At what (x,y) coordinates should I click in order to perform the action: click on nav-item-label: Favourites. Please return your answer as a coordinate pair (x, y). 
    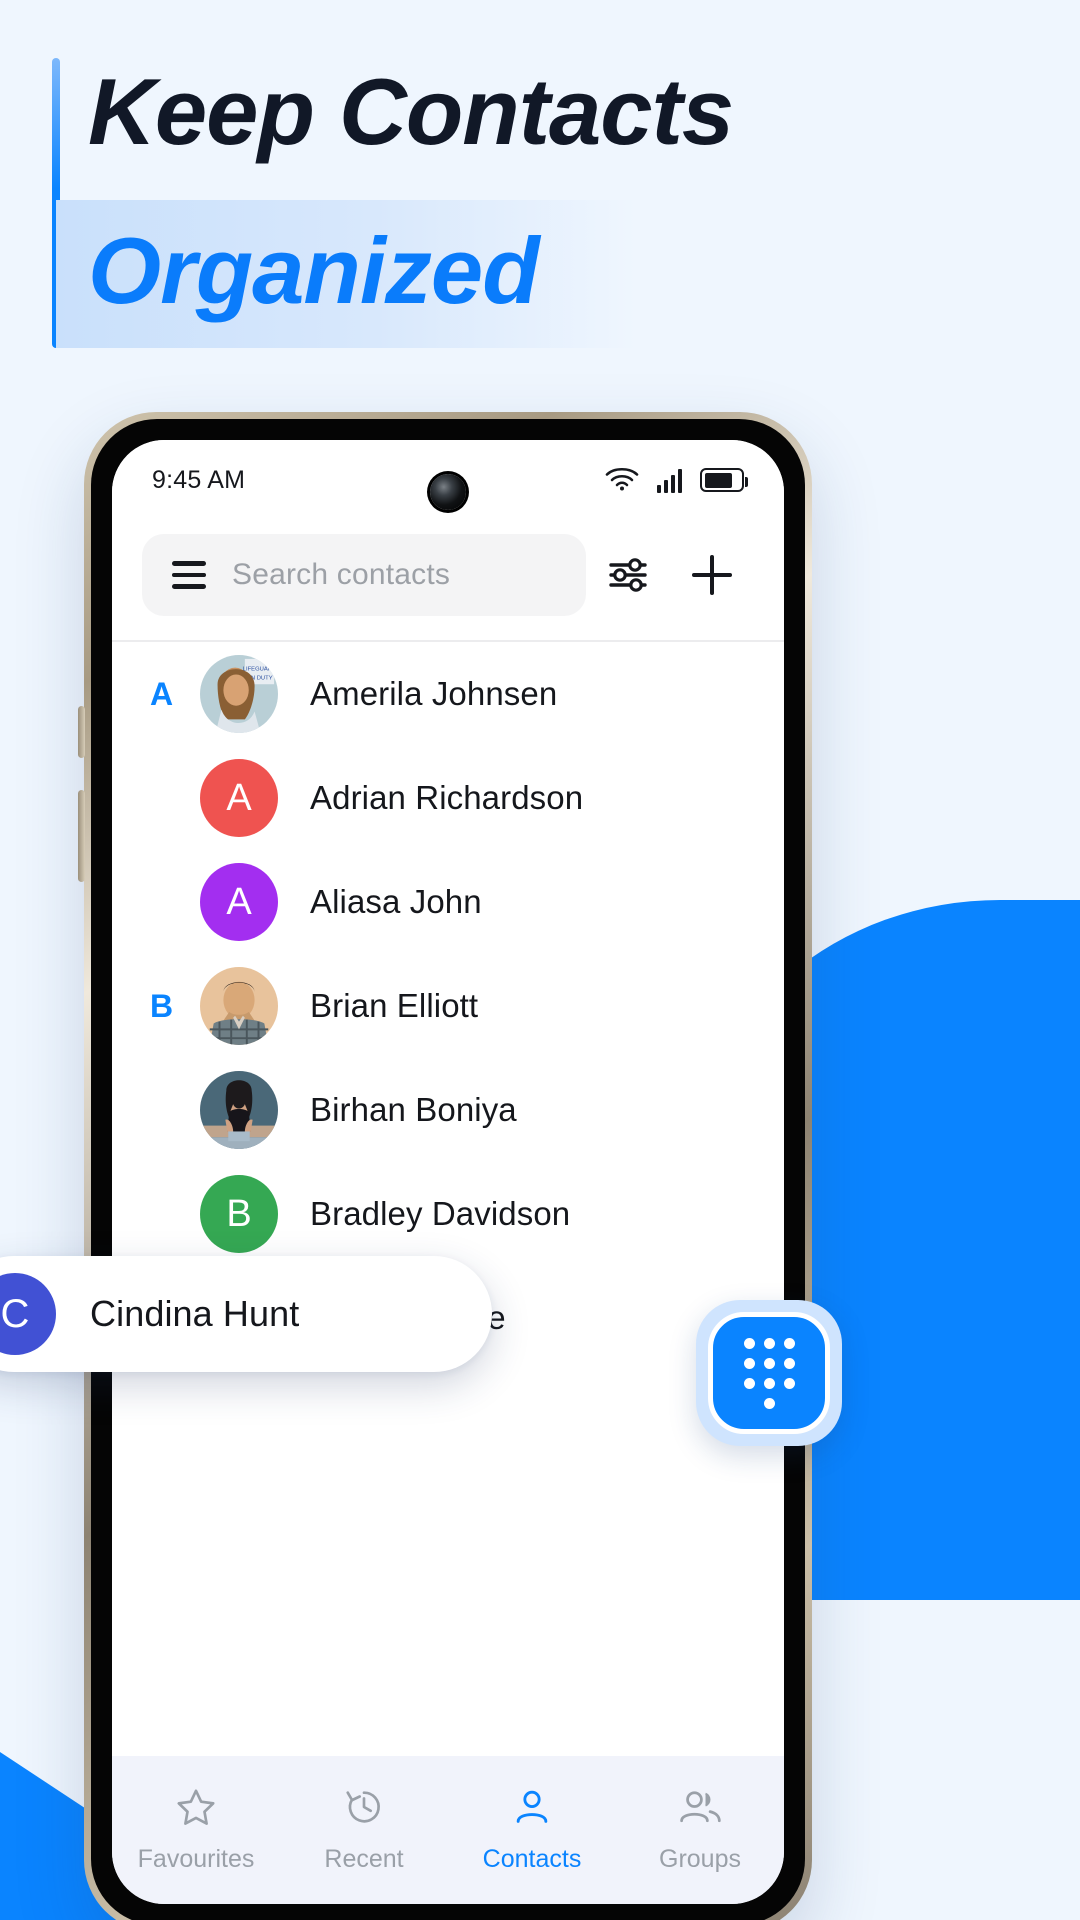
    Looking at the image, I should click on (196, 1859).